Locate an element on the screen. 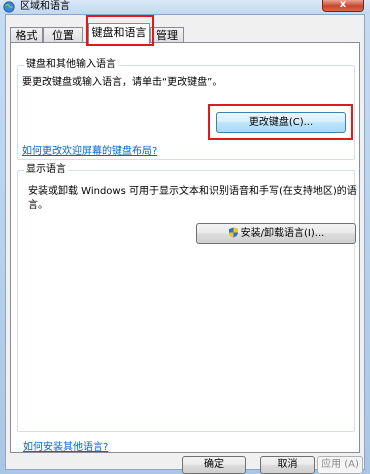  globe-icon is located at coordinates (9, 7).